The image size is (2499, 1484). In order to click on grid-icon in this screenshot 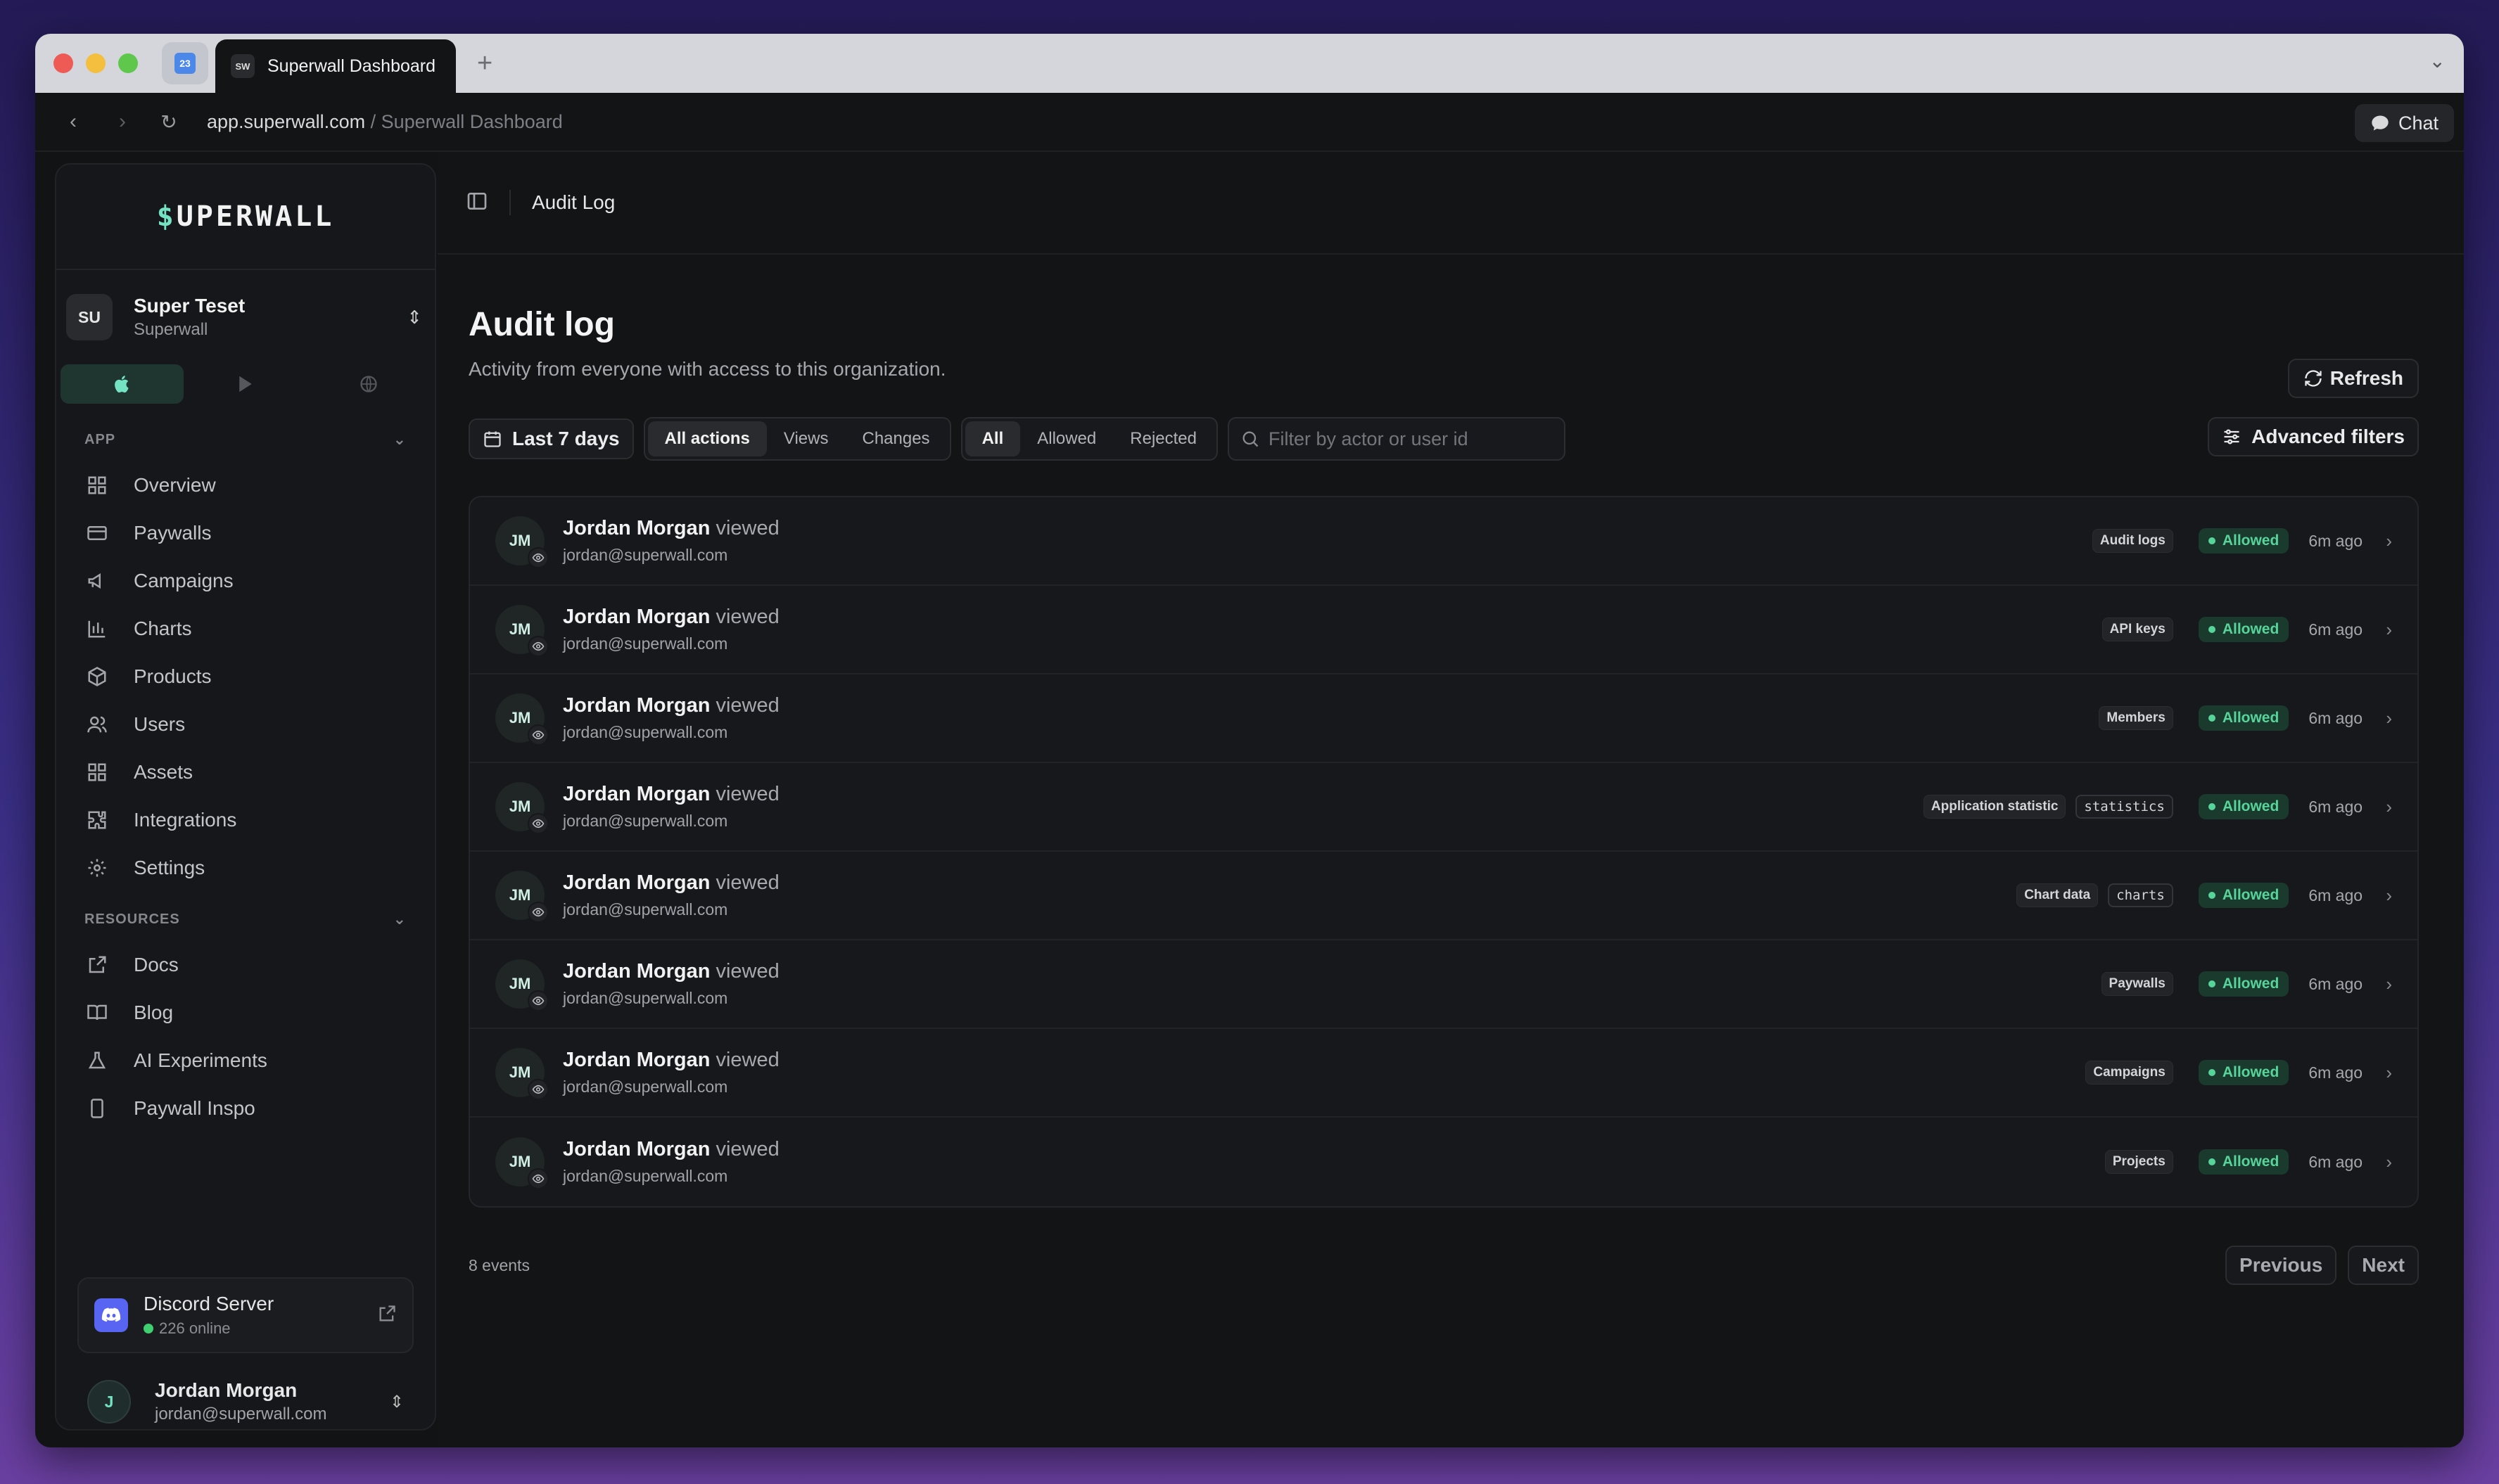, I will do `click(97, 772)`.